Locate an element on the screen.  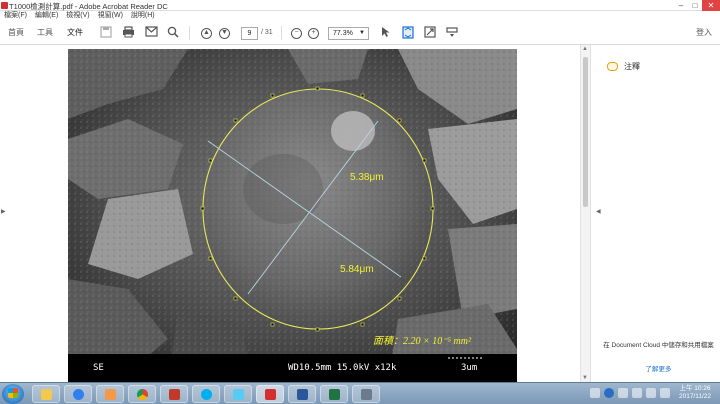
read-mode-icon is located at coordinates (452, 33).